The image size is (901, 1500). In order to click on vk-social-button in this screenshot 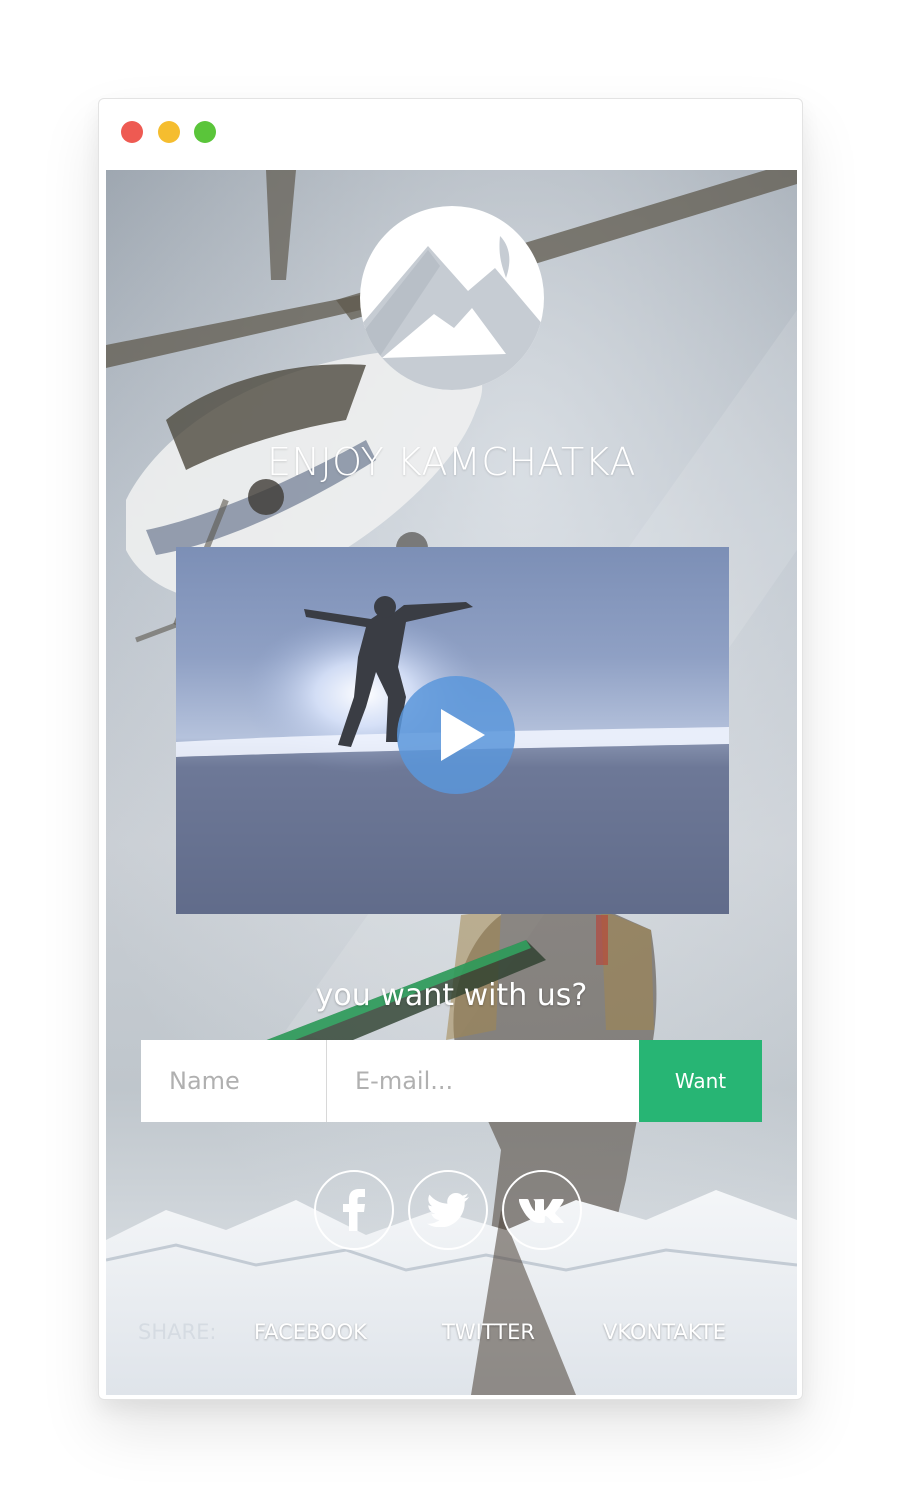, I will do `click(542, 1210)`.